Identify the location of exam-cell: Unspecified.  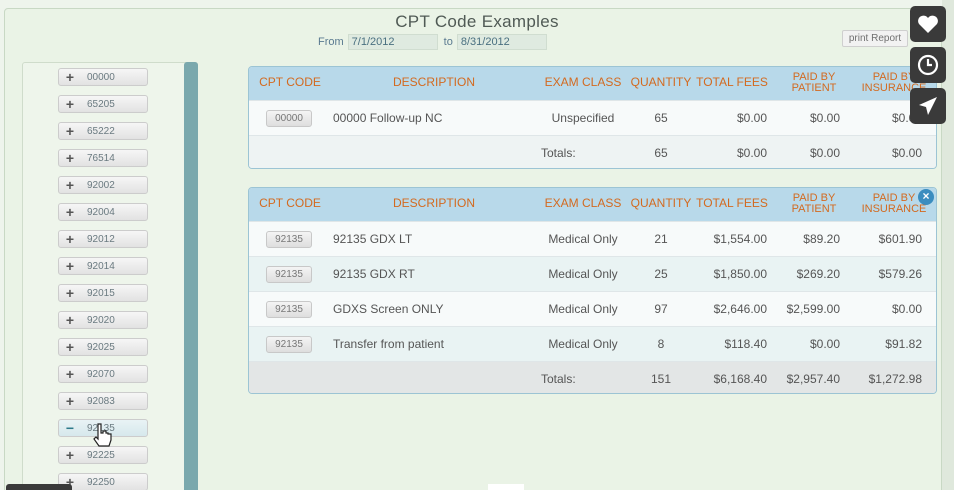
(583, 118).